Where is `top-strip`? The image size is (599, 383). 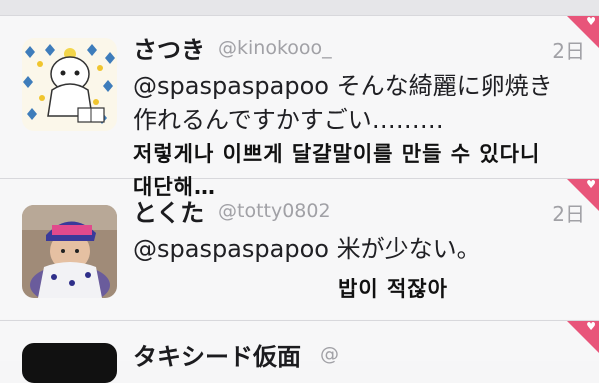
top-strip is located at coordinates (299, 8).